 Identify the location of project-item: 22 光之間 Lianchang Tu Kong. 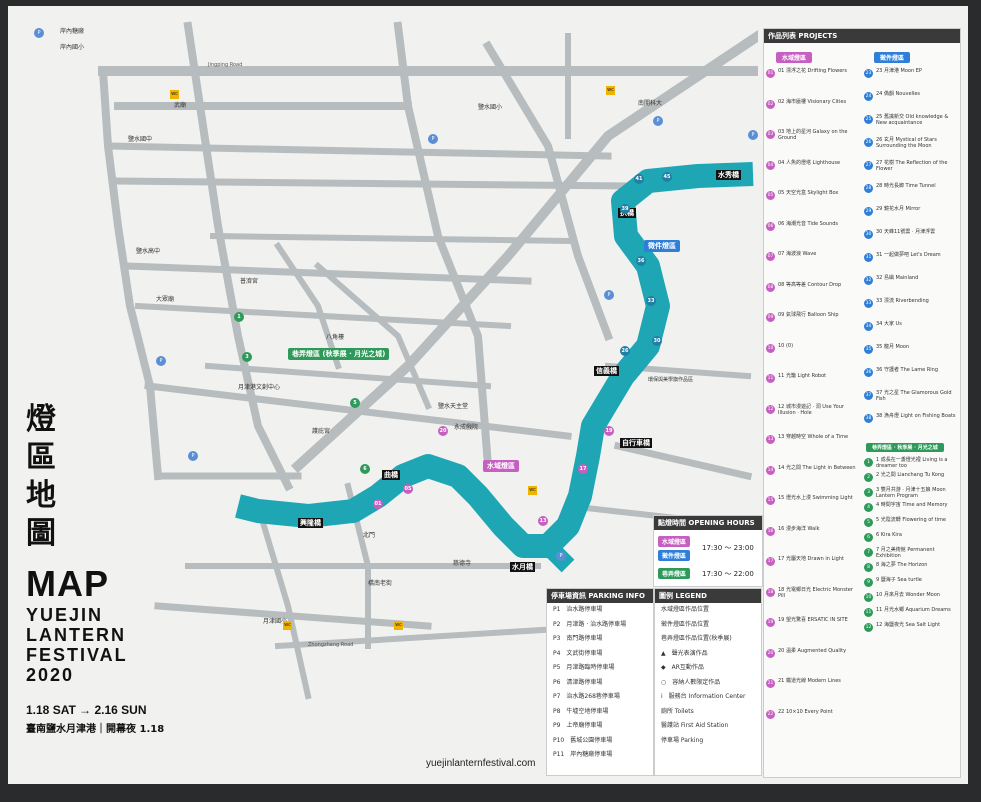
(910, 477).